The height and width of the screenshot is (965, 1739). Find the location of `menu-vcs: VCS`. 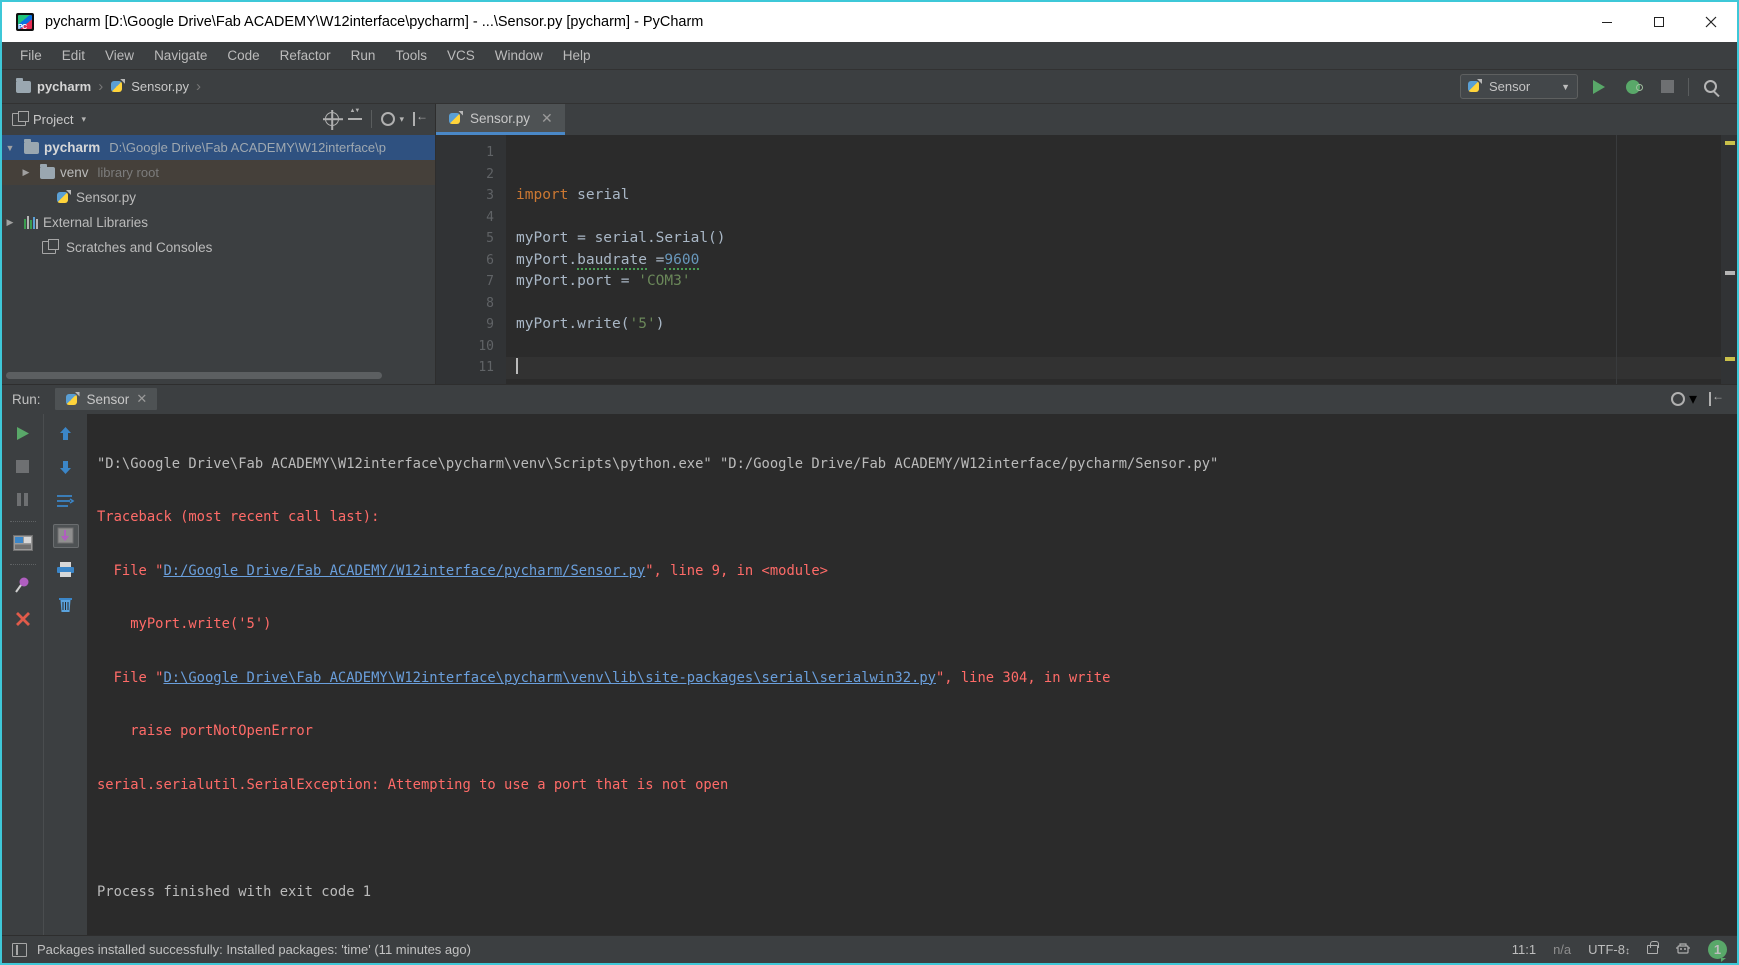

menu-vcs: VCS is located at coordinates (461, 55).